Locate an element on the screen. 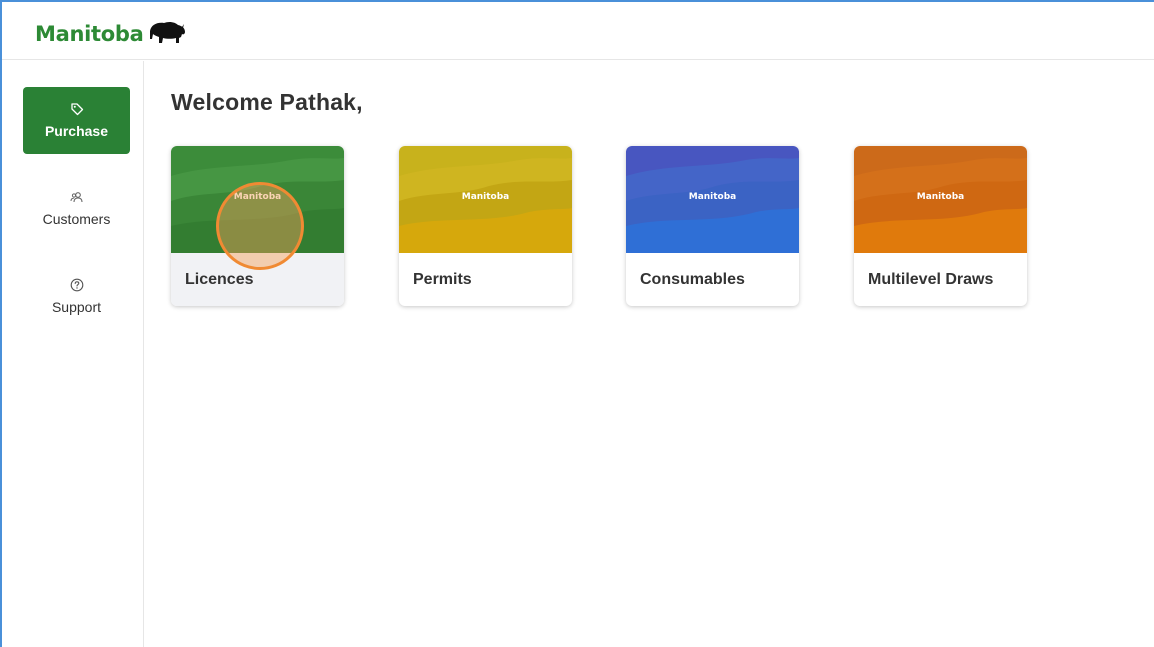 The width and height of the screenshot is (1154, 647). sidebar: Purchase Customers Support is located at coordinates (73, 354).